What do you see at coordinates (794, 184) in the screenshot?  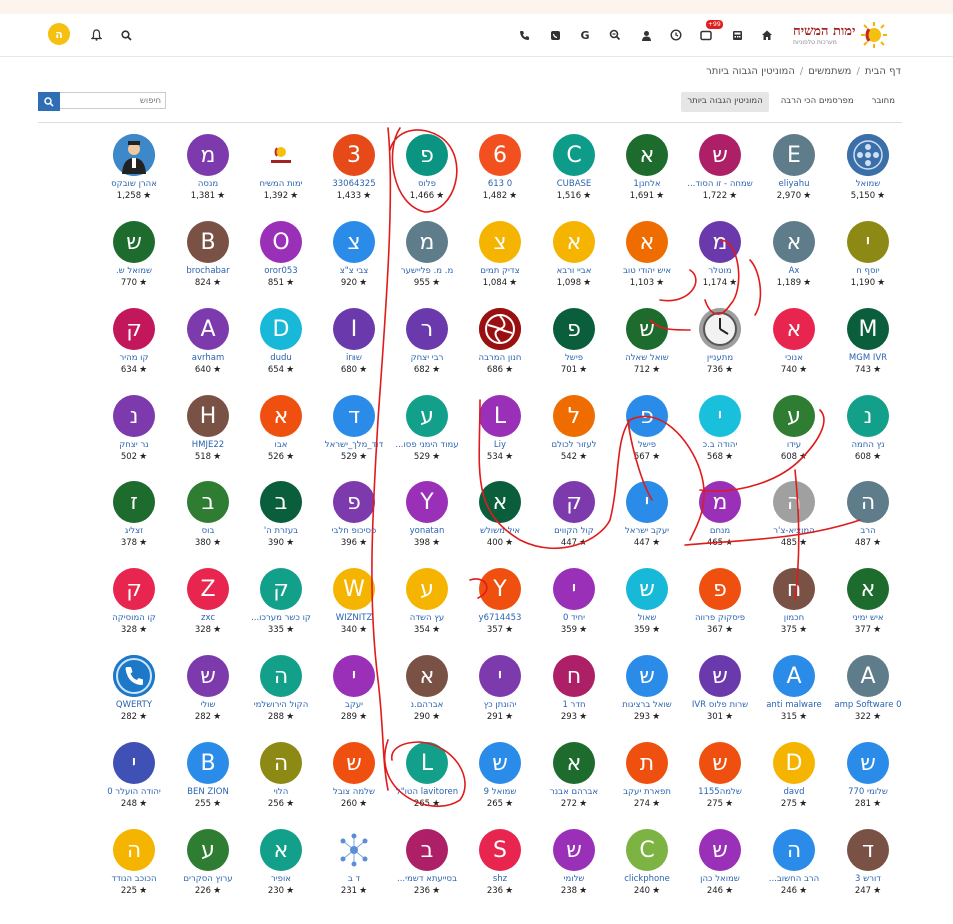 I see `user-name: eliyahu` at bounding box center [794, 184].